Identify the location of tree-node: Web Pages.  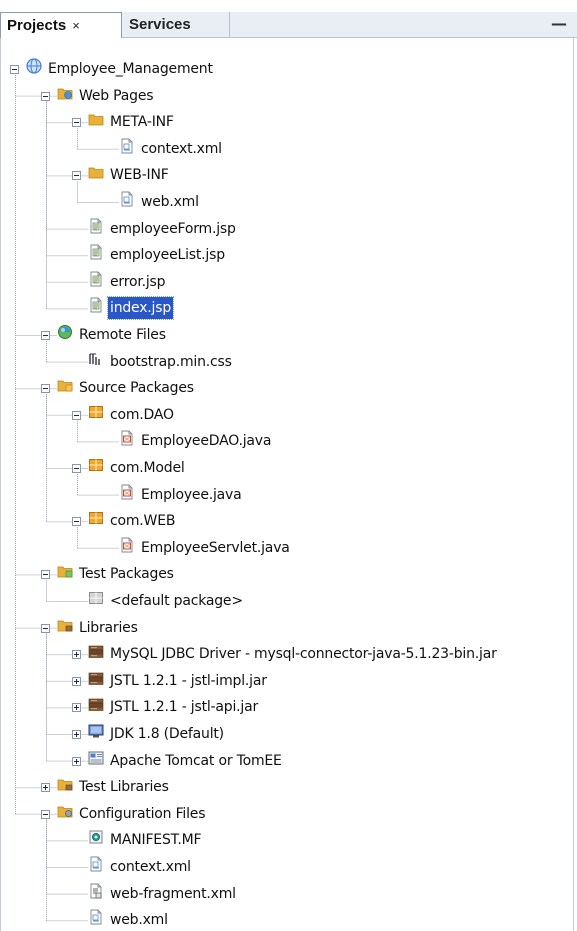
(288, 96).